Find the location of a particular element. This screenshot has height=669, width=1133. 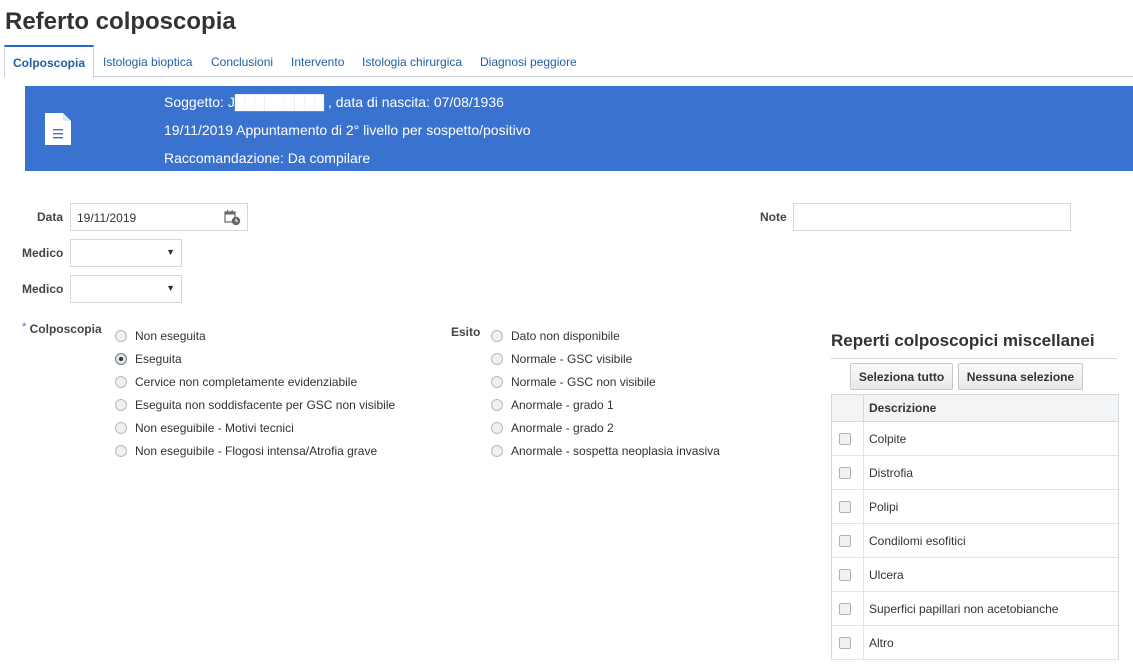

esito-label: Esito is located at coordinates (466, 332).